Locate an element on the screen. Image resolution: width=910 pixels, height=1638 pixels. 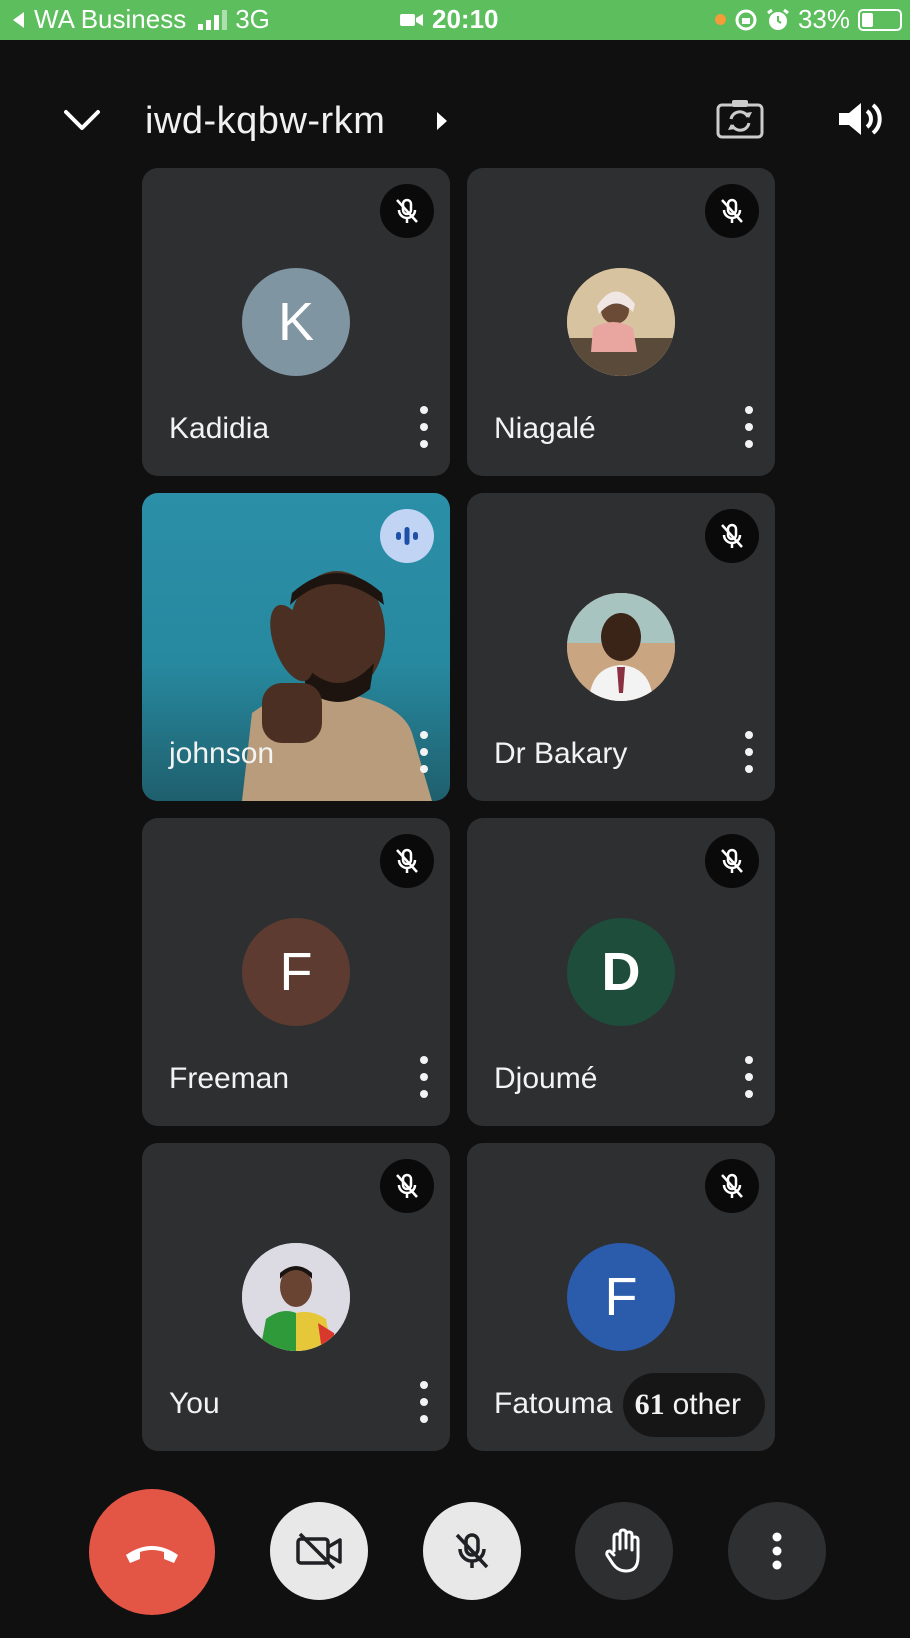
participant-name: Djoumé is located at coordinates (546, 1078).